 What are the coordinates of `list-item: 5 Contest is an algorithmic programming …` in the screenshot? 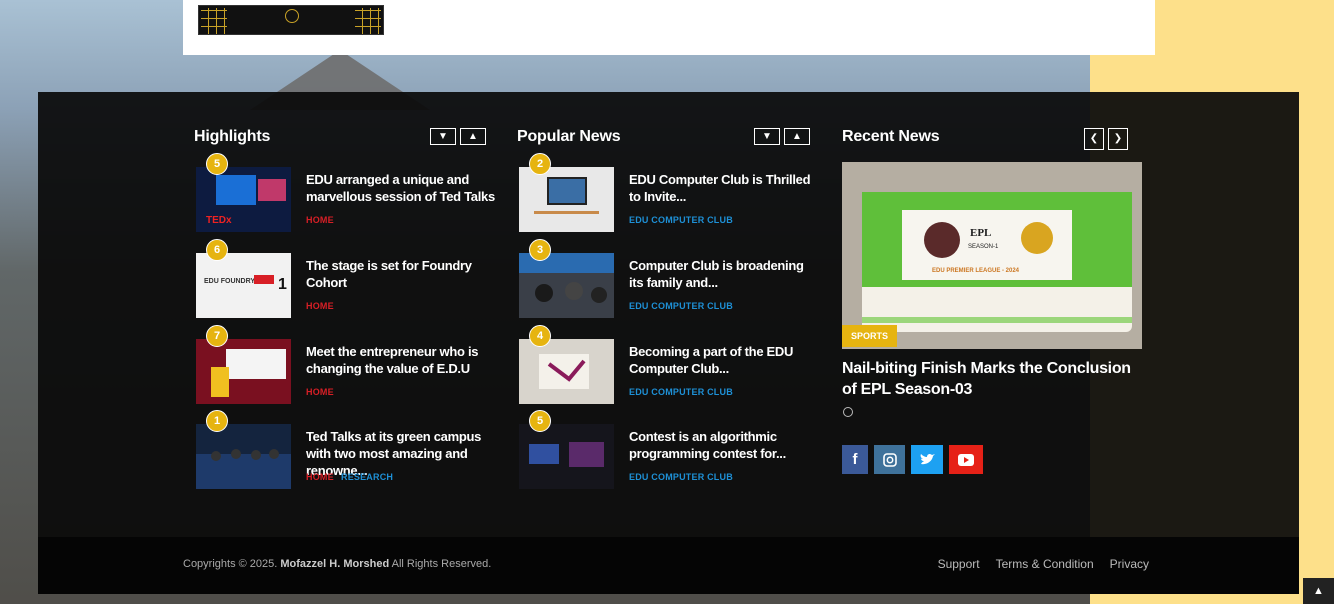 It's located at (668, 449).